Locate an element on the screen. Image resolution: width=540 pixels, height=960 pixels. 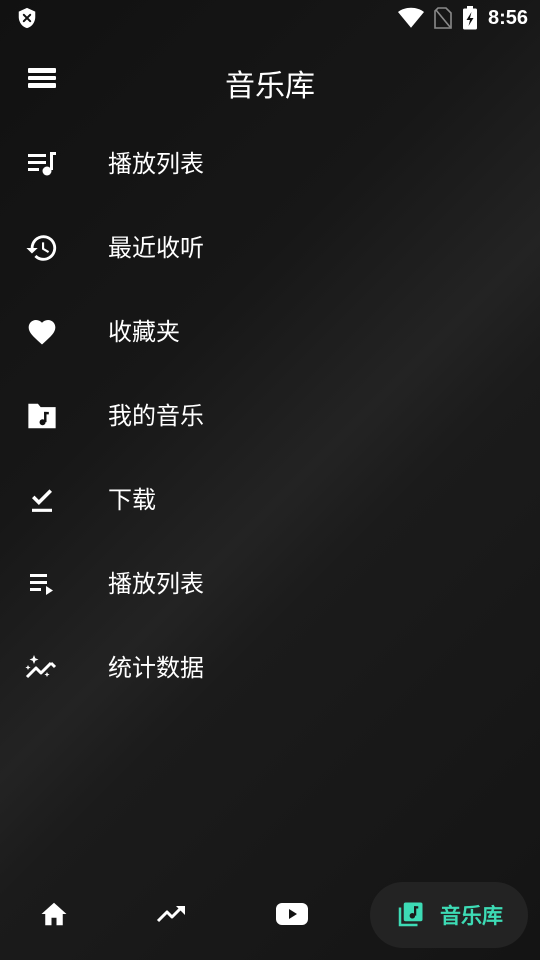
page-title: 音乐库 is located at coordinates (270, 86).